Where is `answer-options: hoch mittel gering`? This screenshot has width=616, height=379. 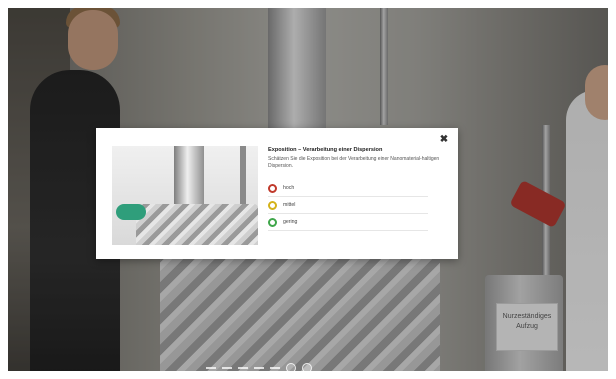
answer-options: hoch mittel gering is located at coordinates (348, 205).